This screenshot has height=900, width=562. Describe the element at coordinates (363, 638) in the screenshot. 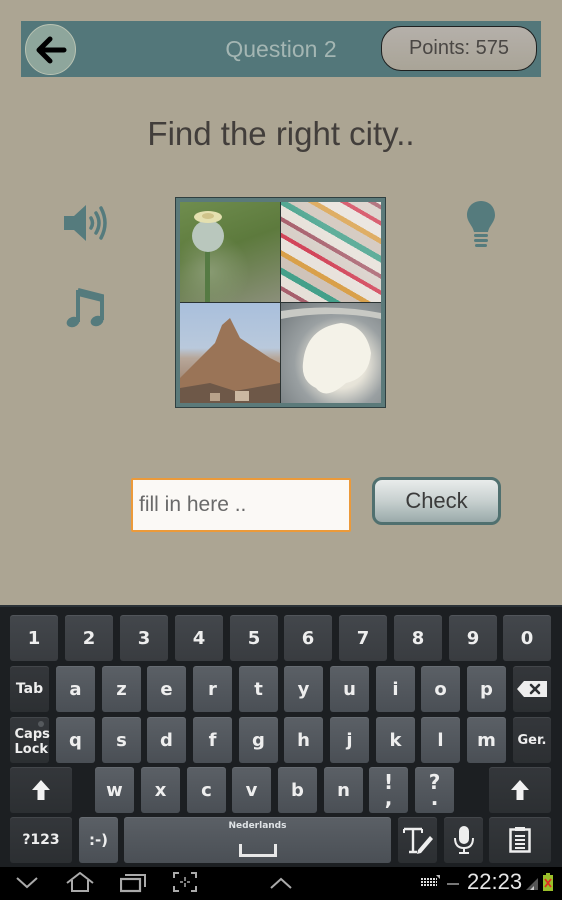

I see `key-7: 7` at that location.